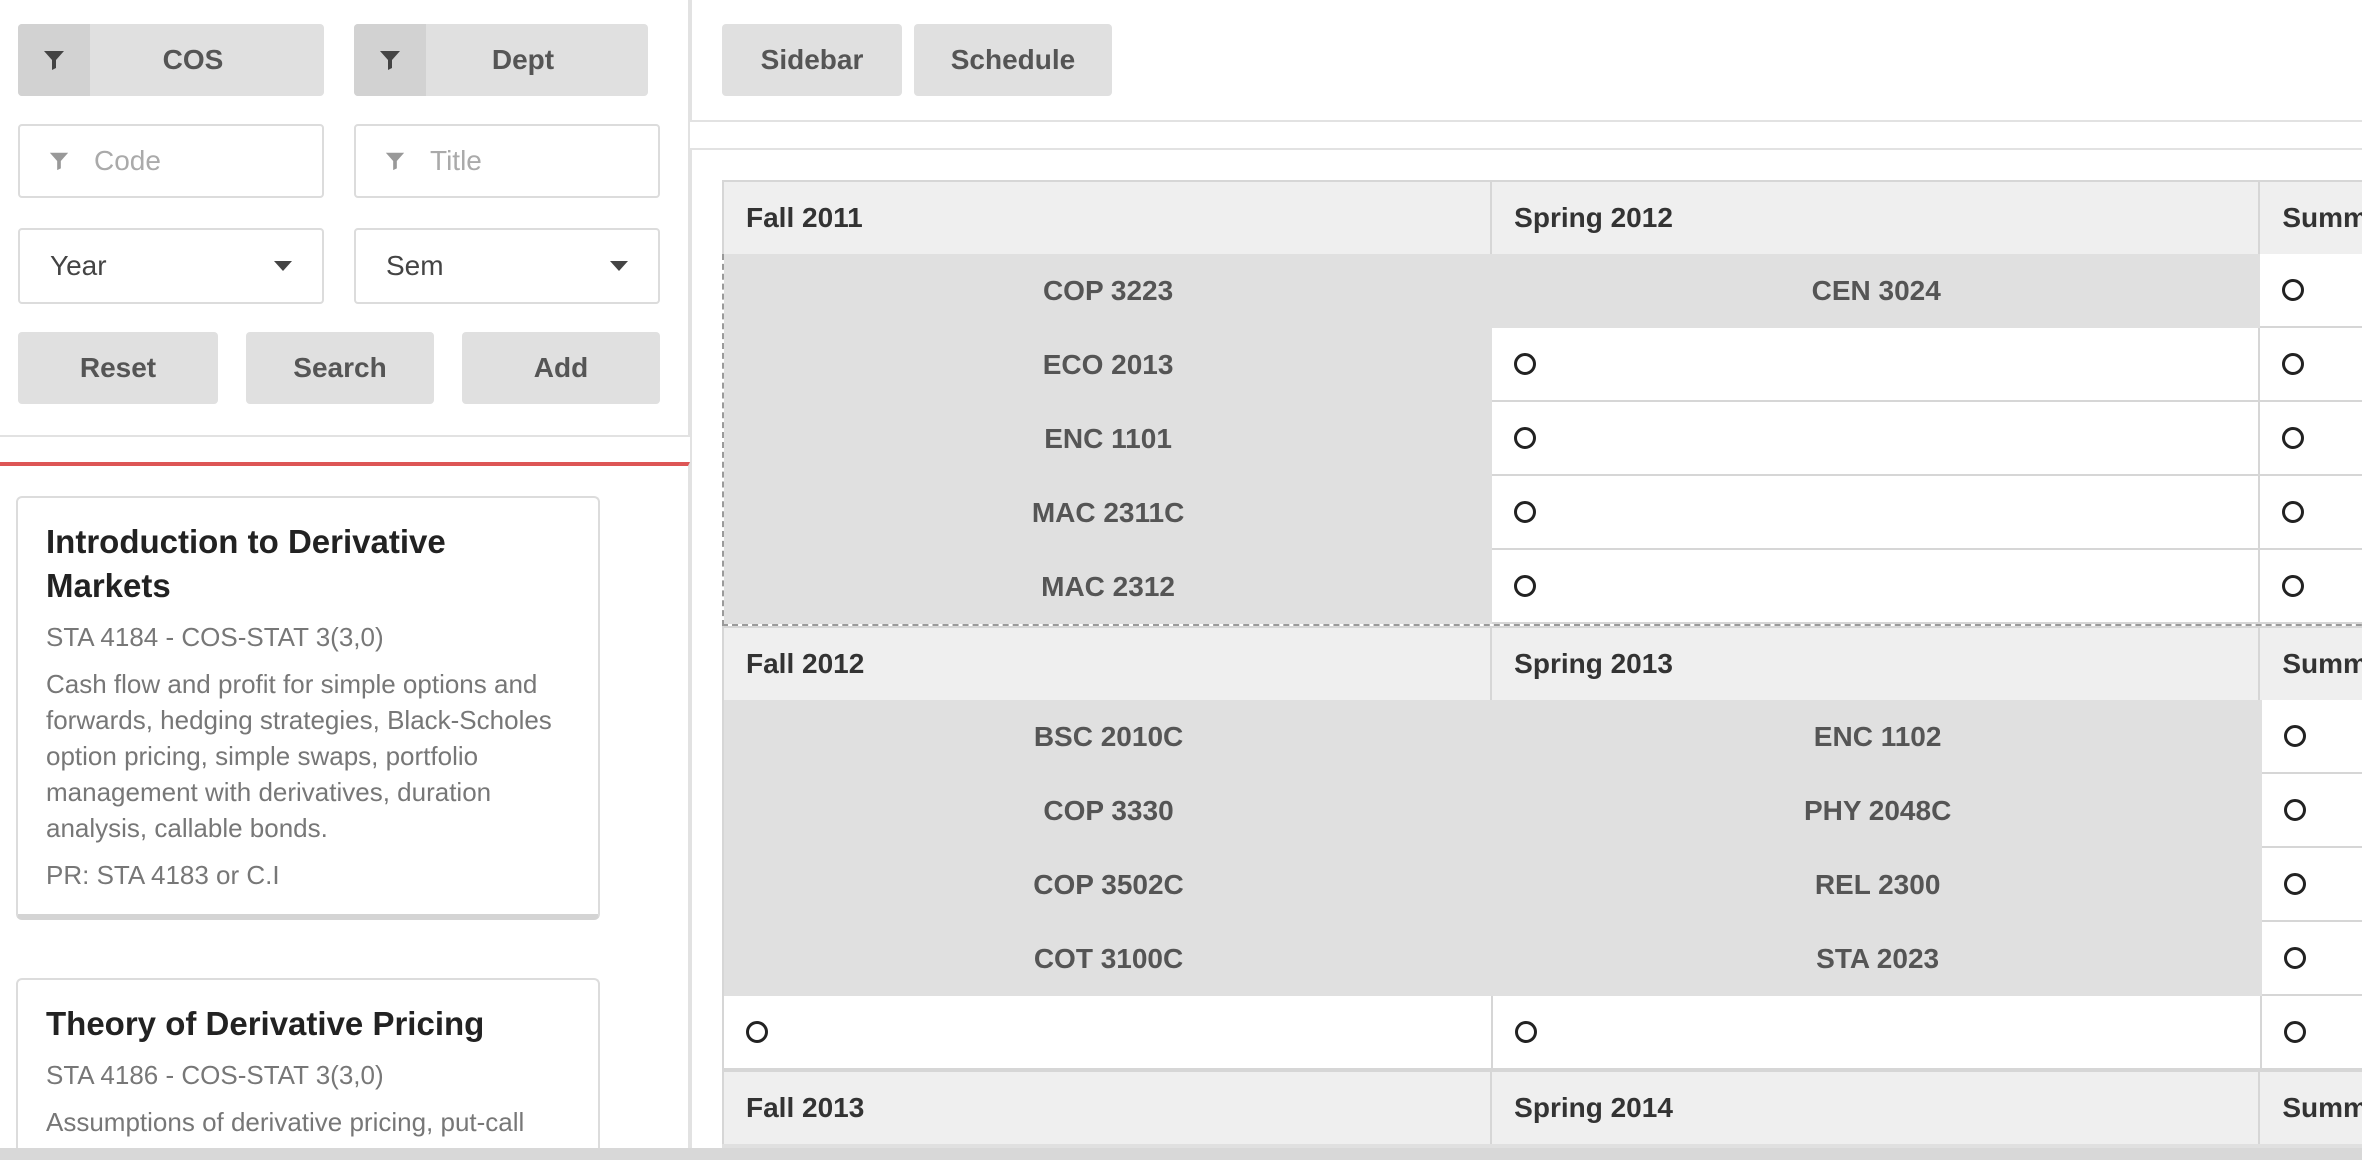  I want to click on schedule-row: BSC 2010C ENC 1102, so click(1543, 737).